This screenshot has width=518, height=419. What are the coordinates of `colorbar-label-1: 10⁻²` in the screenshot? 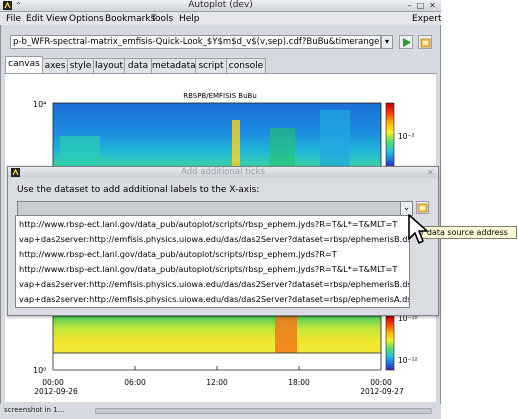 It's located at (406, 136).